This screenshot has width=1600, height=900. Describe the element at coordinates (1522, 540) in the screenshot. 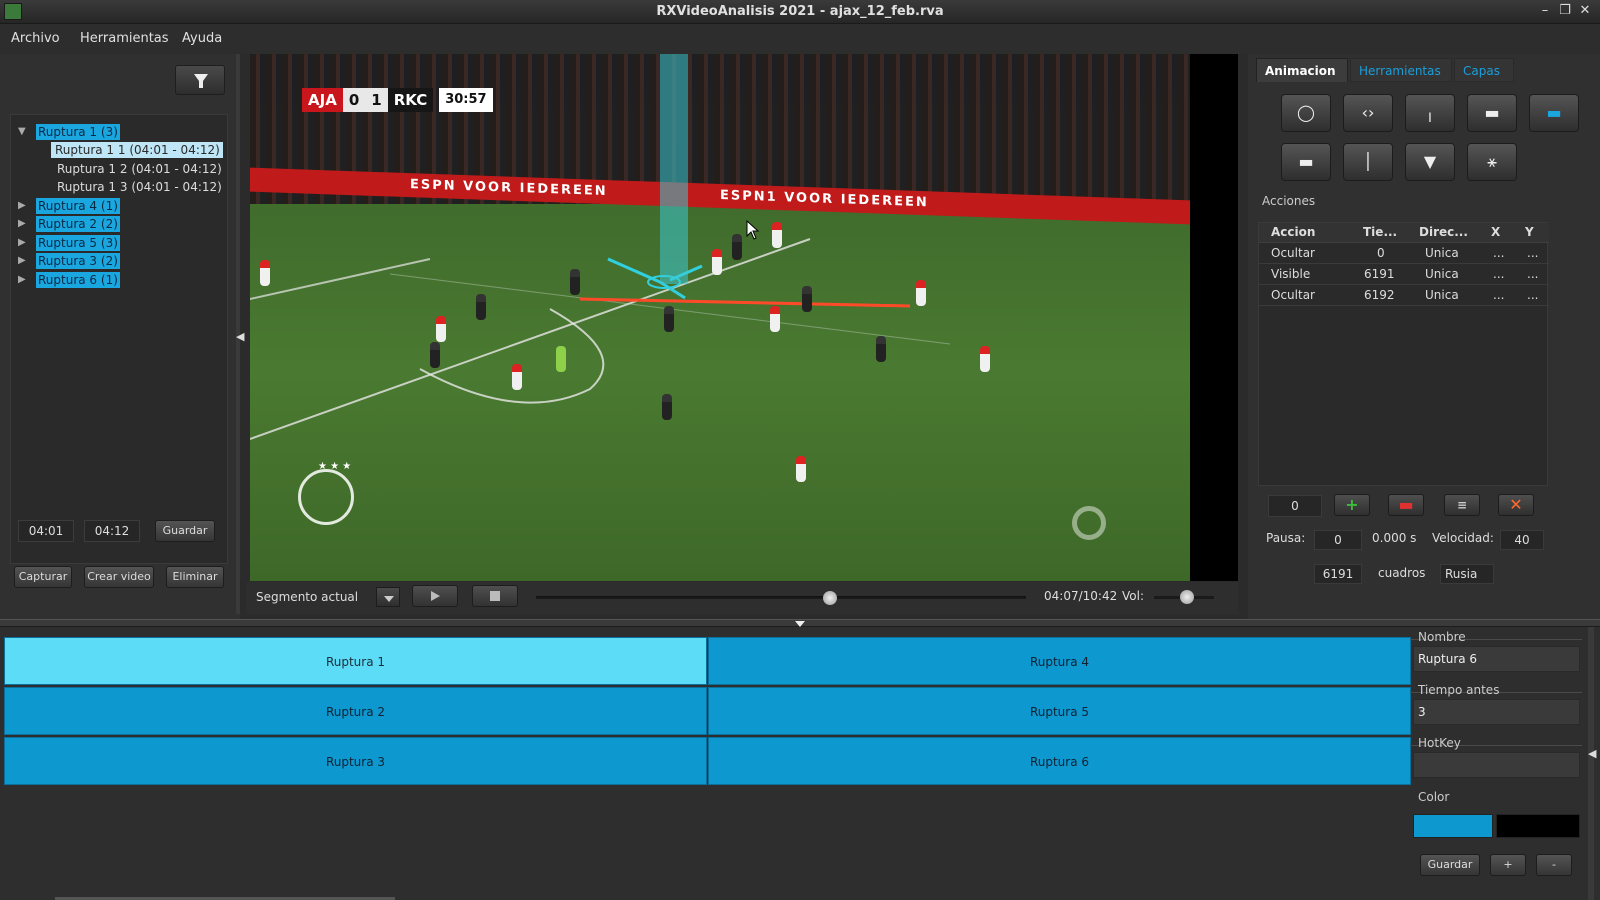

I see `velocidad-field: 40` at that location.